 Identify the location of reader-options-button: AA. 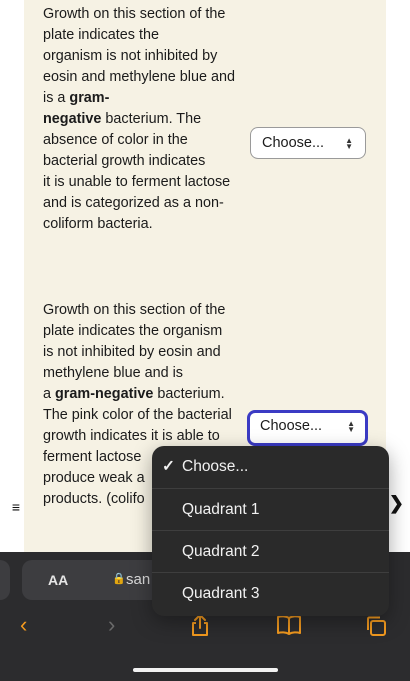
(58, 580).